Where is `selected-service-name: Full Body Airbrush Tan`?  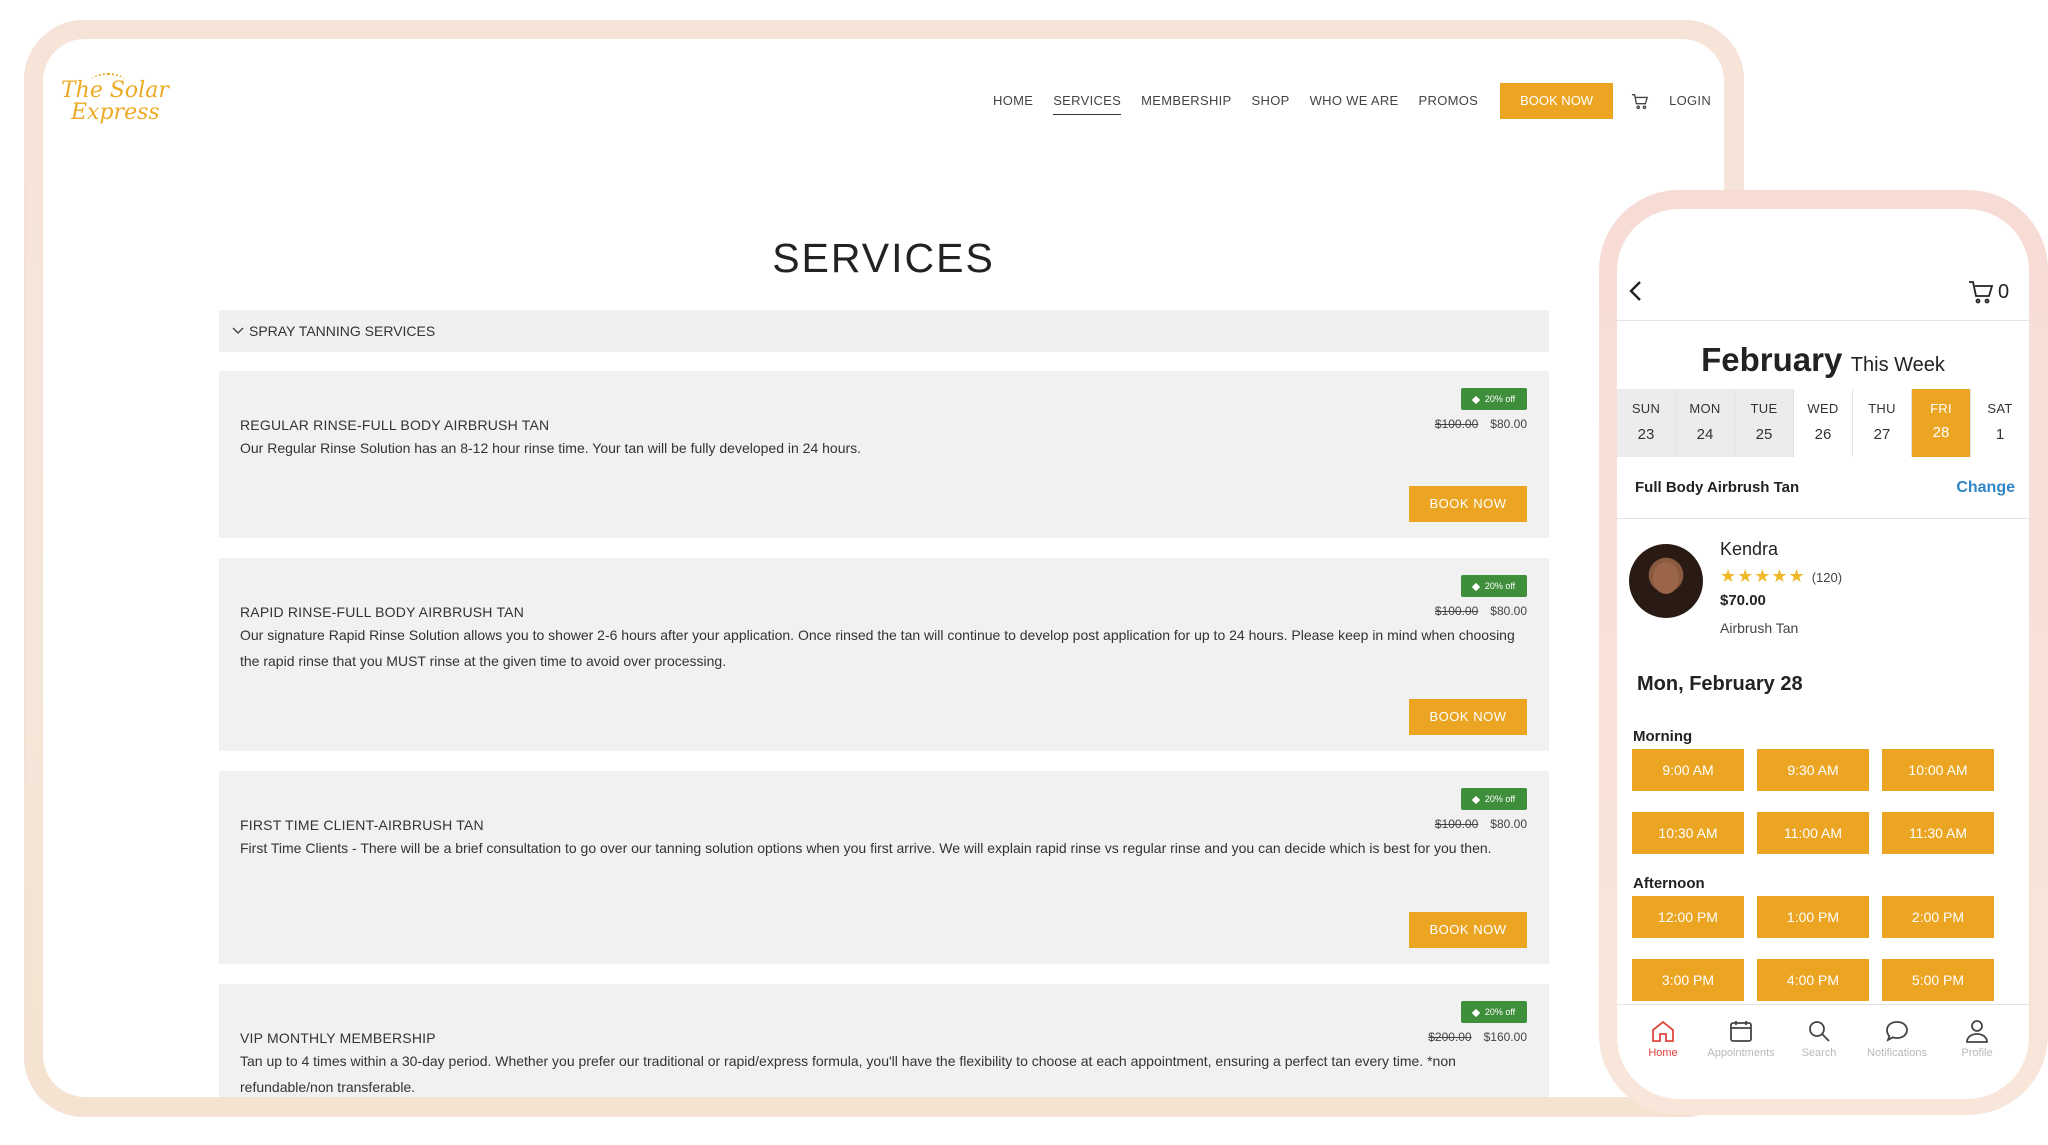
selected-service-name: Full Body Airbrush Tan is located at coordinates (1717, 487).